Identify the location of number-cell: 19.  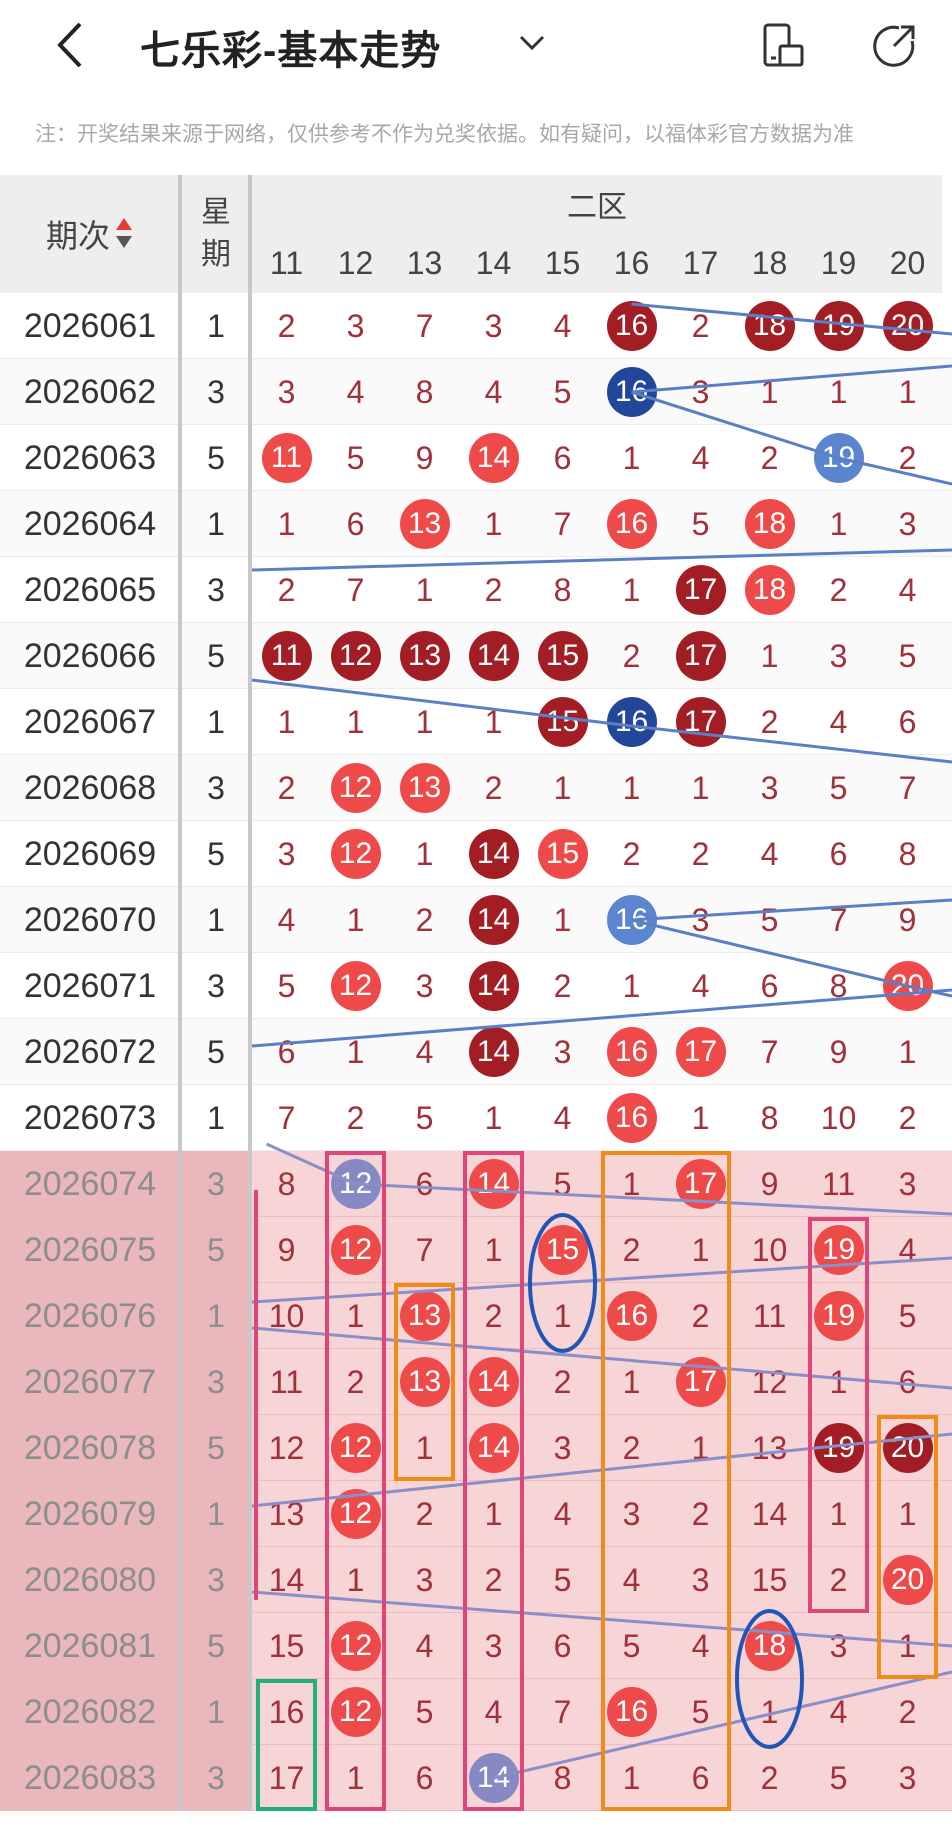
(838, 1250).